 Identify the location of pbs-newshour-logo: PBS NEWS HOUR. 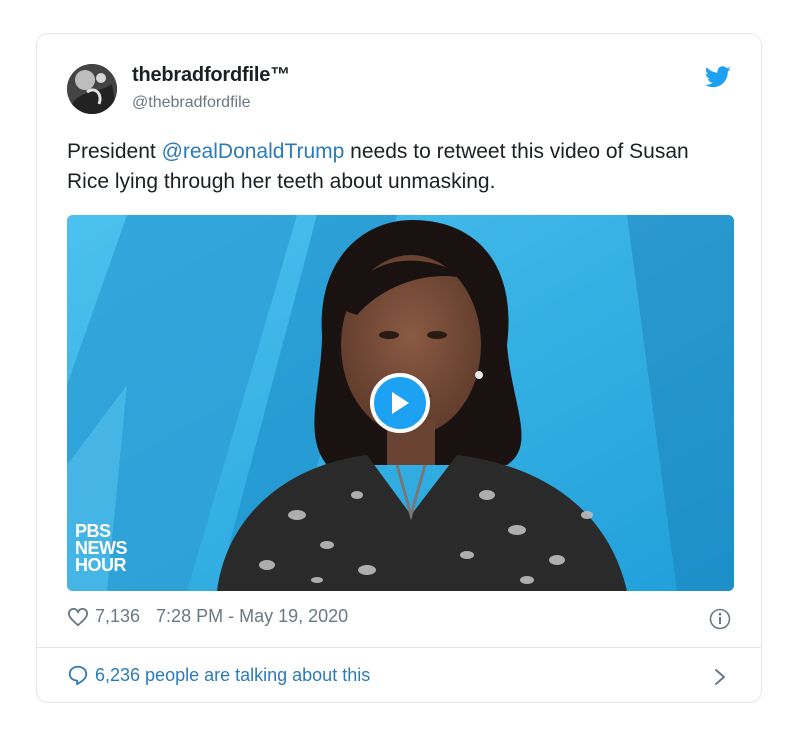
(101, 548).